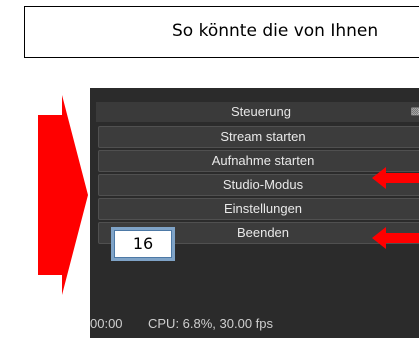 The height and width of the screenshot is (338, 419). What do you see at coordinates (261, 111) in the screenshot?
I see `controls-dock-title: Steuerung` at bounding box center [261, 111].